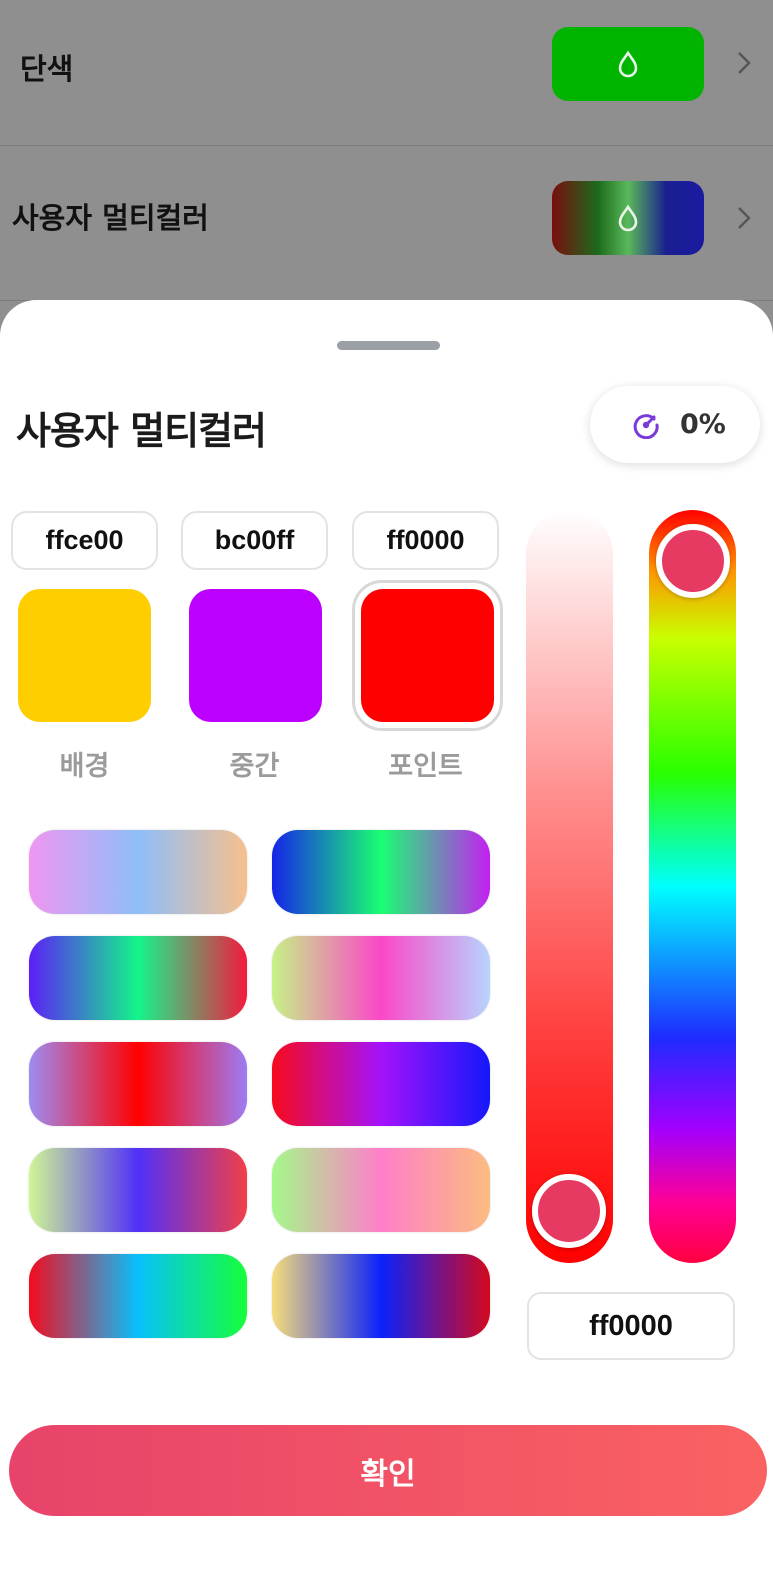 This screenshot has height=1569, width=773. What do you see at coordinates (693, 561) in the screenshot?
I see `hue-slider-thumb` at bounding box center [693, 561].